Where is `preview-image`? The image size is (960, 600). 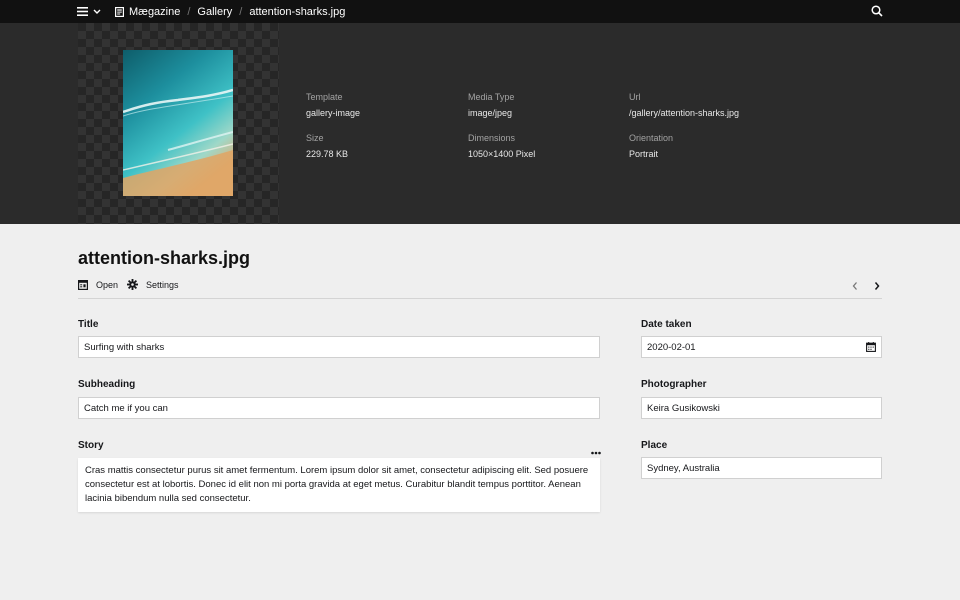 preview-image is located at coordinates (178, 123).